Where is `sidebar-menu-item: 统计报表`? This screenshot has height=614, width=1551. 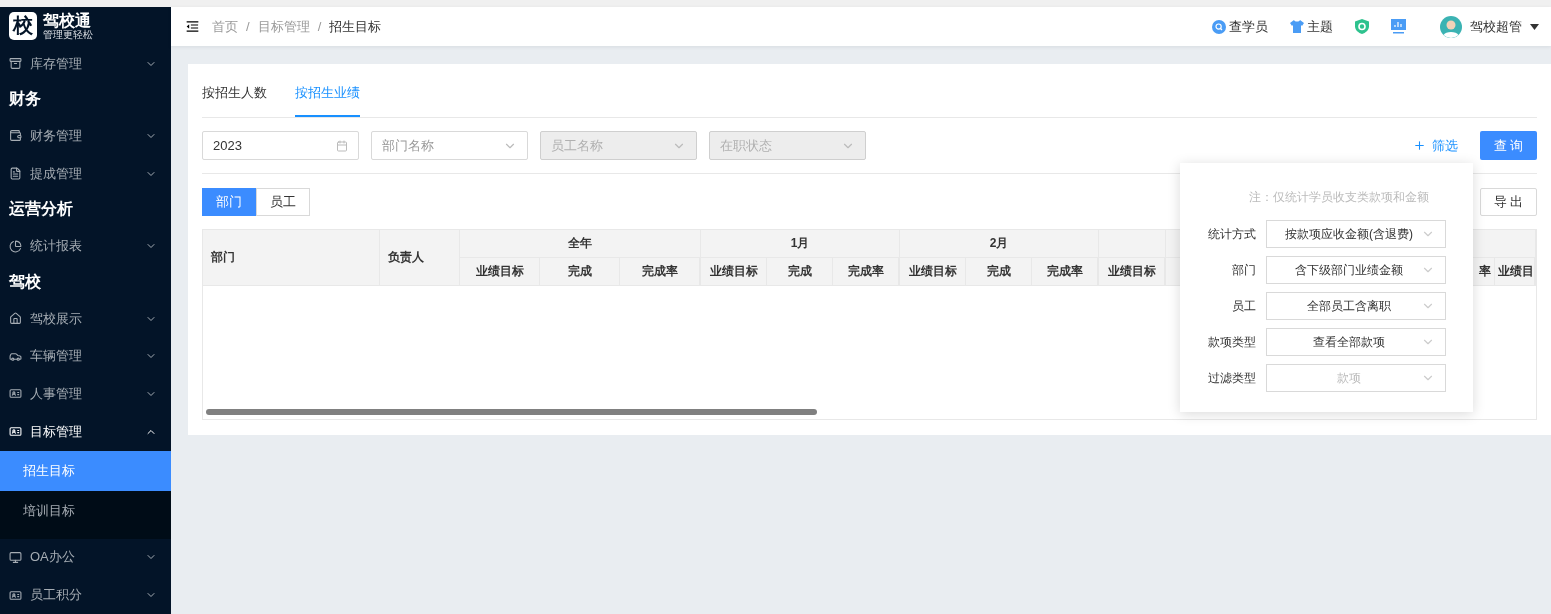
sidebar-menu-item: 统计报表 is located at coordinates (85, 246).